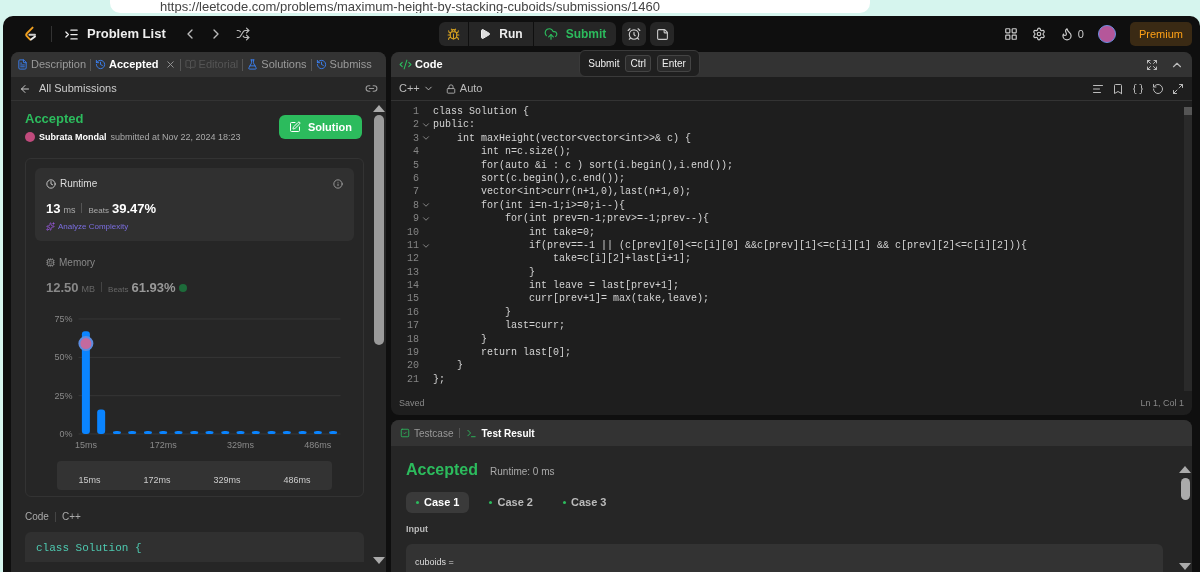 Image resolution: width=1200 pixels, height=572 pixels. I want to click on upload-icon, so click(550, 34).